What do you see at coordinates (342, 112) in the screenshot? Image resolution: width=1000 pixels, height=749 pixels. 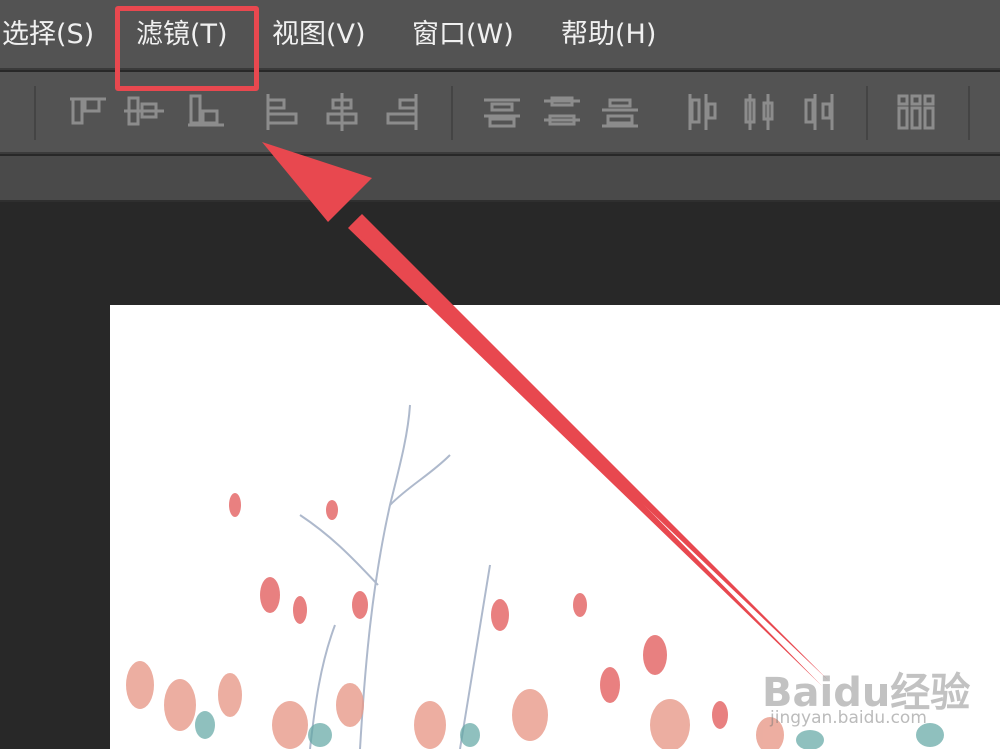 I see `align-horizontal-centers-icon` at bounding box center [342, 112].